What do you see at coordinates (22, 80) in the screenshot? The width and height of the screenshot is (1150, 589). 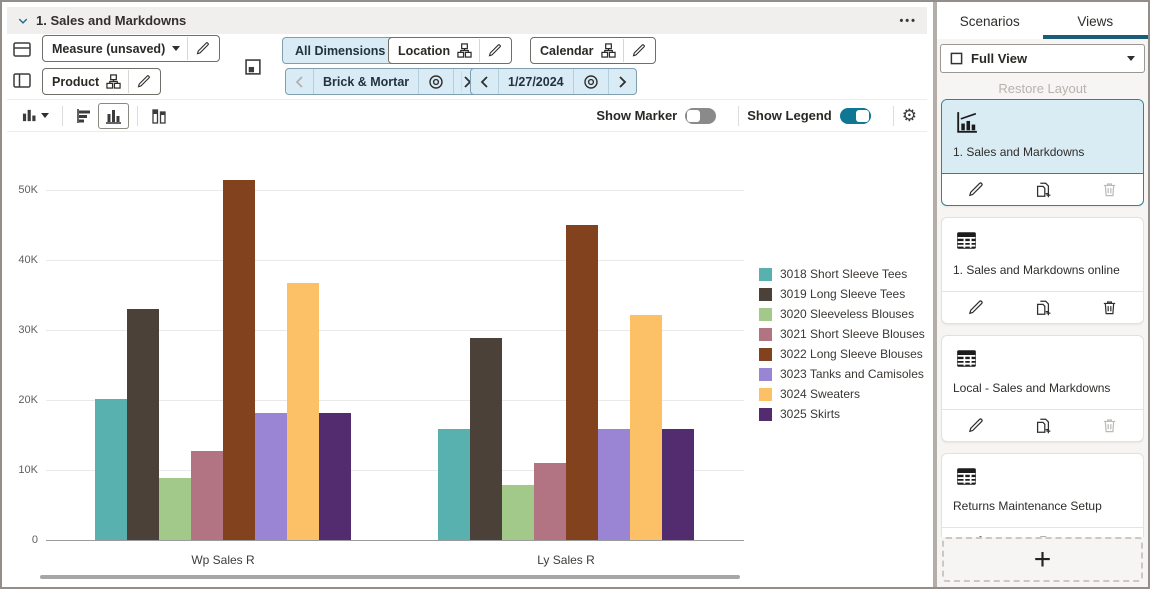 I see `columns-axis-icon` at bounding box center [22, 80].